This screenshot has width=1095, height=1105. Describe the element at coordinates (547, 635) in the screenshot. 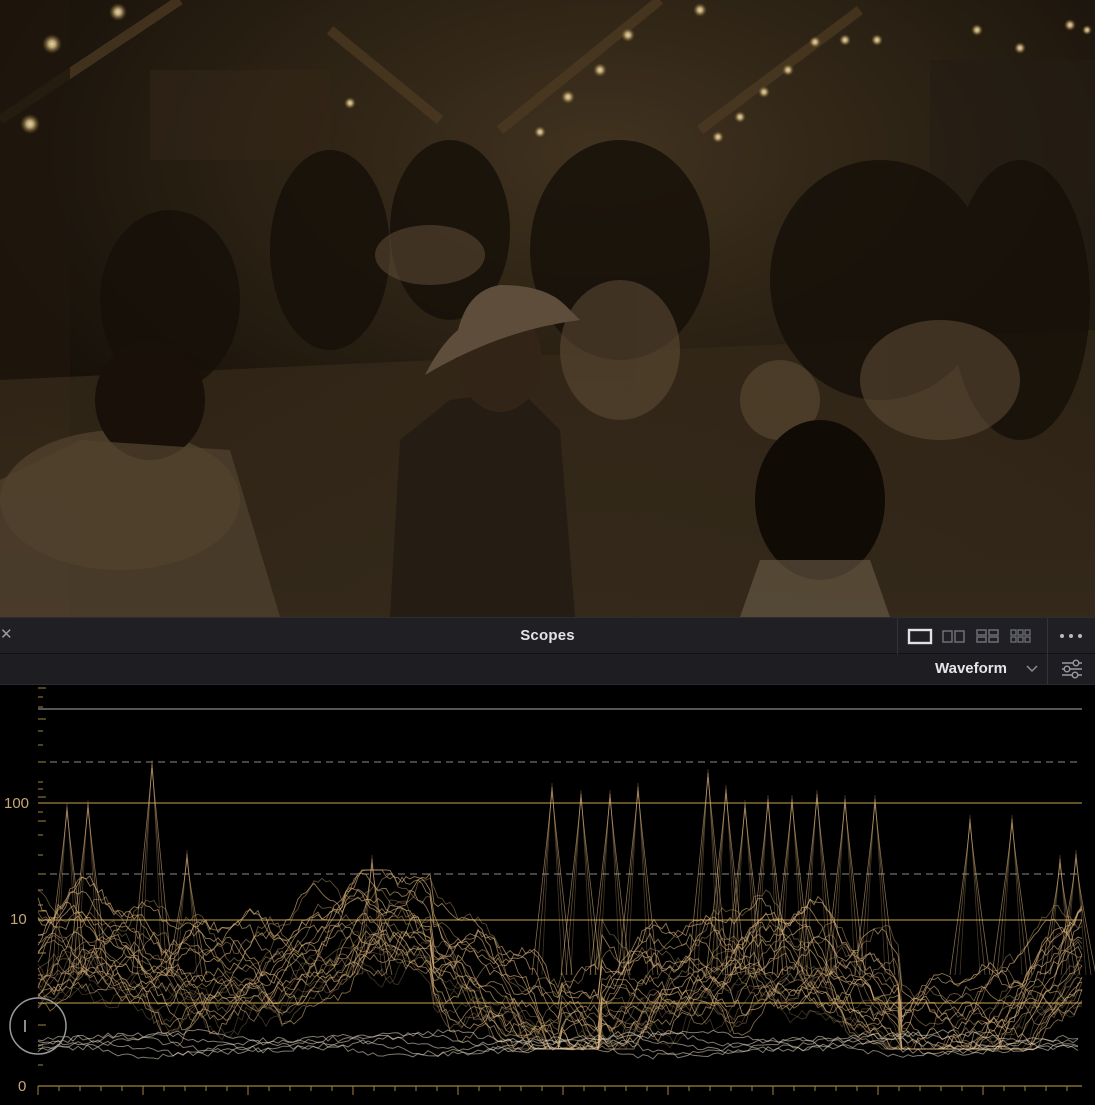

I see `scopes-title-bar: ✕ Scopes` at that location.